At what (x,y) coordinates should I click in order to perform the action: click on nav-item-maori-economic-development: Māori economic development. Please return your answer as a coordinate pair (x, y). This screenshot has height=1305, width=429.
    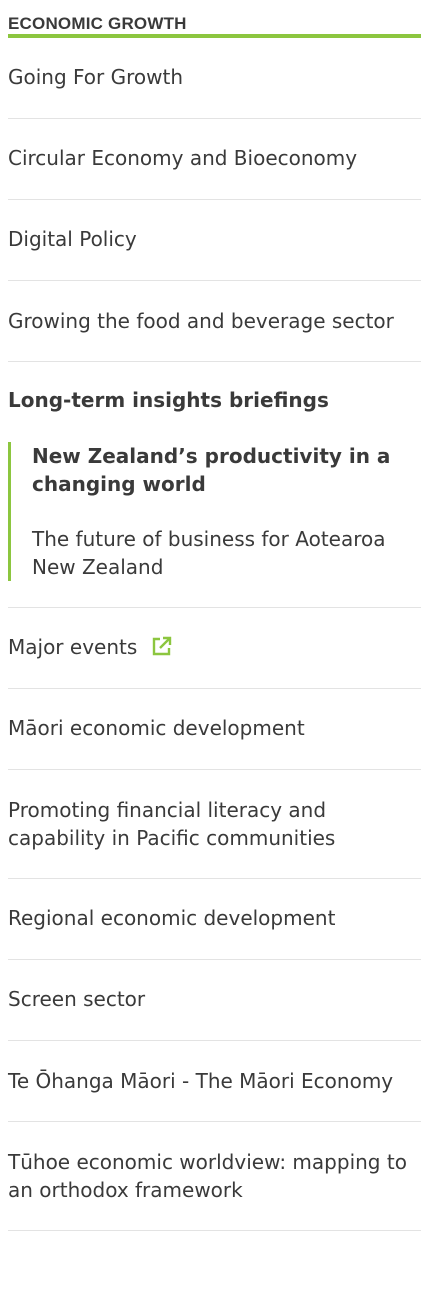
    Looking at the image, I should click on (214, 729).